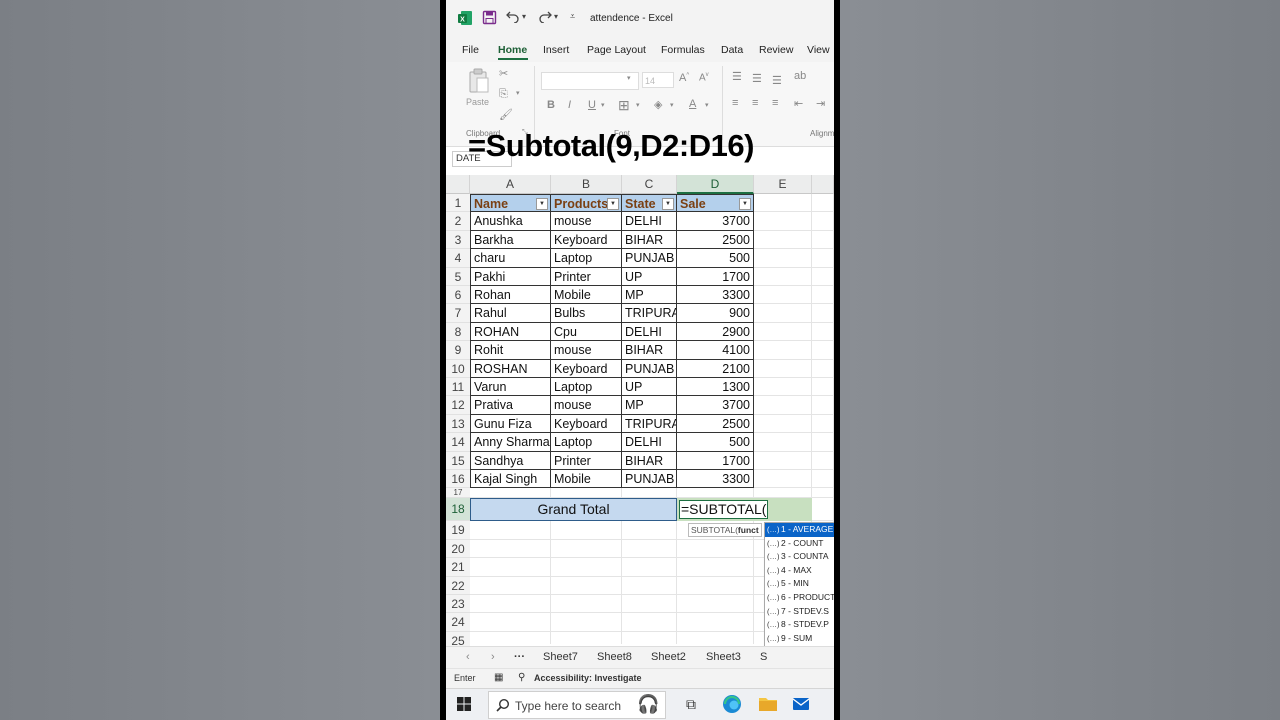 Image resolution: width=1280 pixels, height=720 pixels. What do you see at coordinates (586, 203) in the screenshot?
I see `table-header-cell: Products ▼` at bounding box center [586, 203].